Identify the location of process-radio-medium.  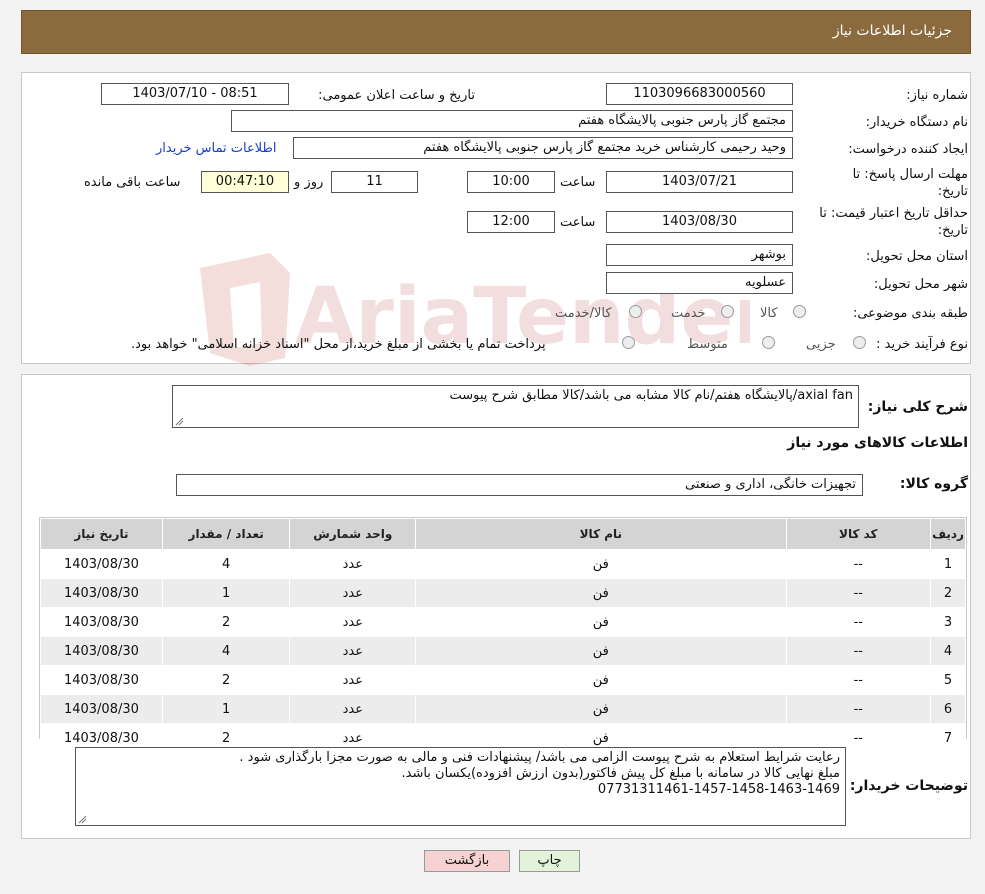
(768, 342).